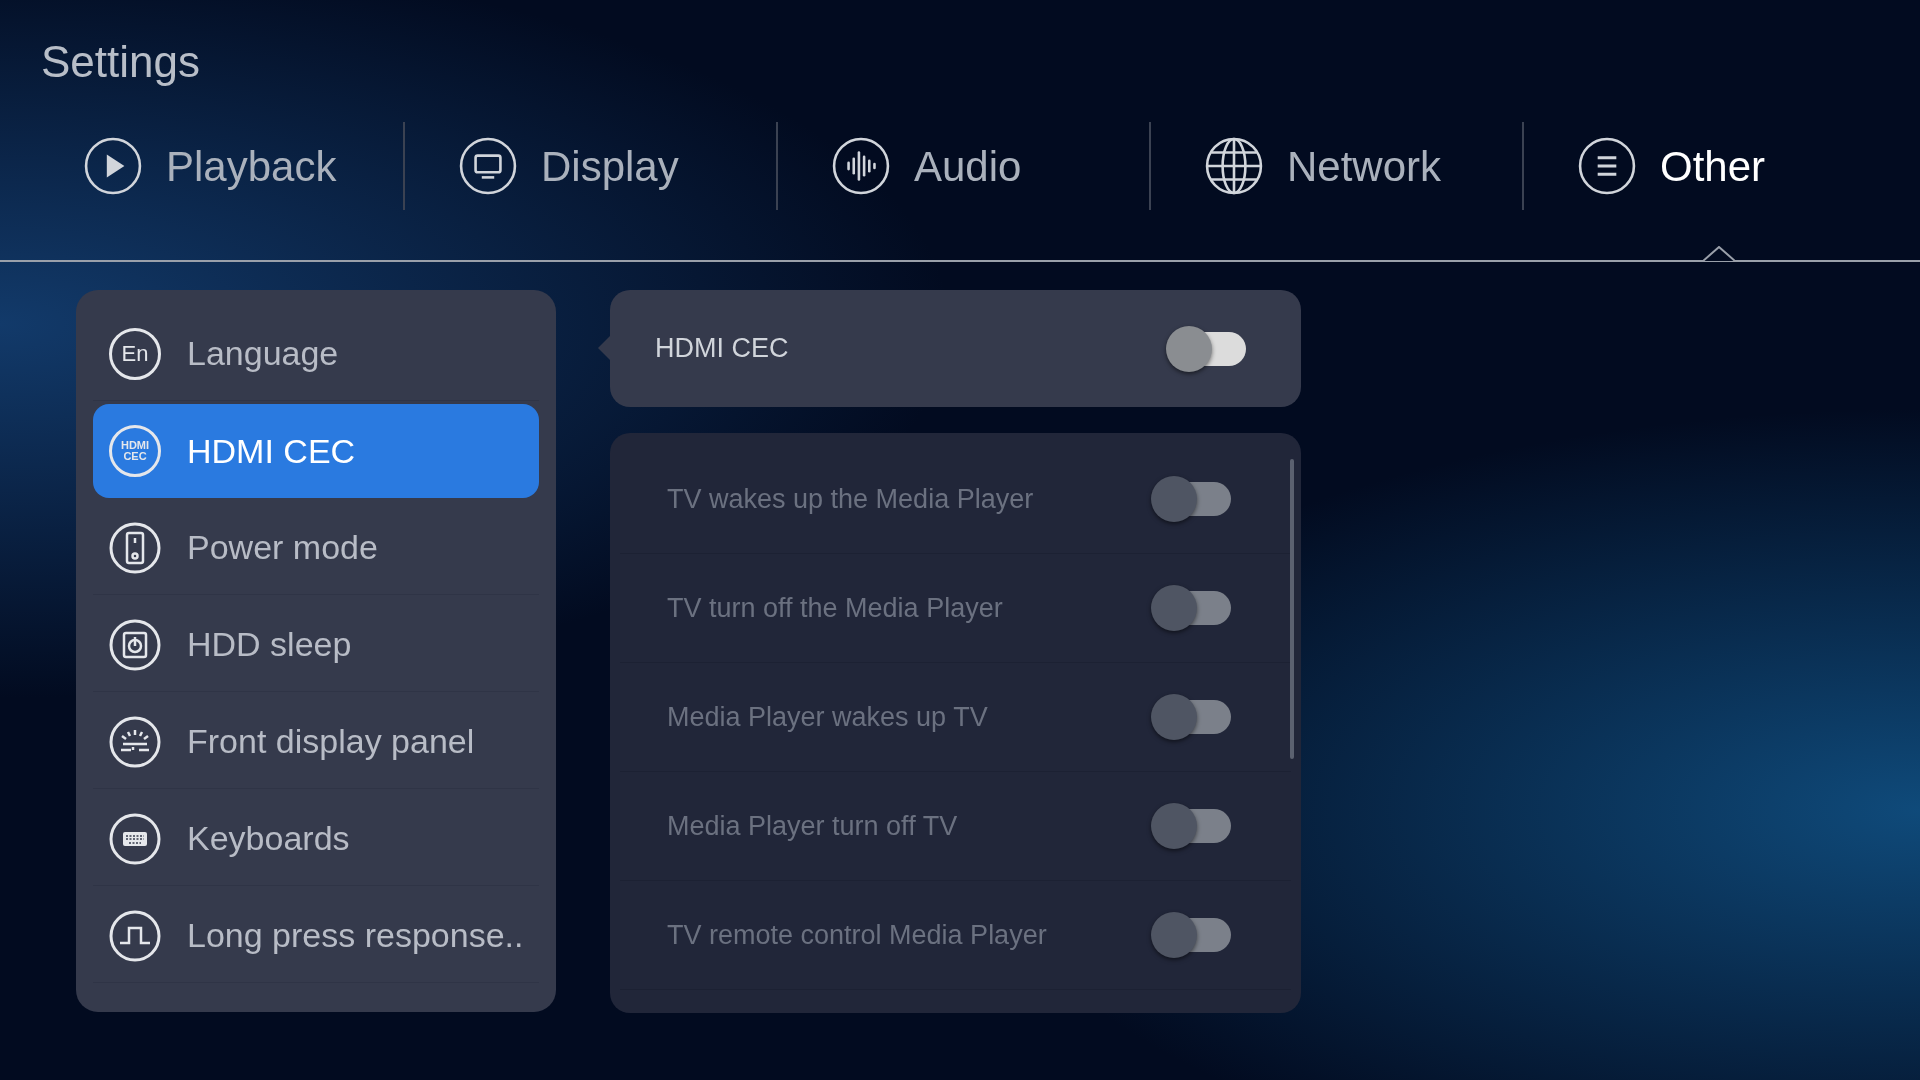 This screenshot has width=1920, height=1080. Describe the element at coordinates (135, 644) in the screenshot. I see `disk-icon` at that location.